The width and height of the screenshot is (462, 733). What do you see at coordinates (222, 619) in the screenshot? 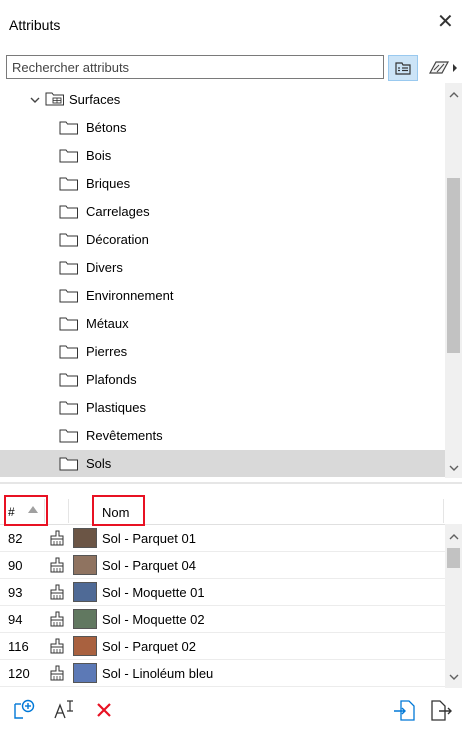
I see `list-row: 94 Sol - Moquette 02` at bounding box center [222, 619].